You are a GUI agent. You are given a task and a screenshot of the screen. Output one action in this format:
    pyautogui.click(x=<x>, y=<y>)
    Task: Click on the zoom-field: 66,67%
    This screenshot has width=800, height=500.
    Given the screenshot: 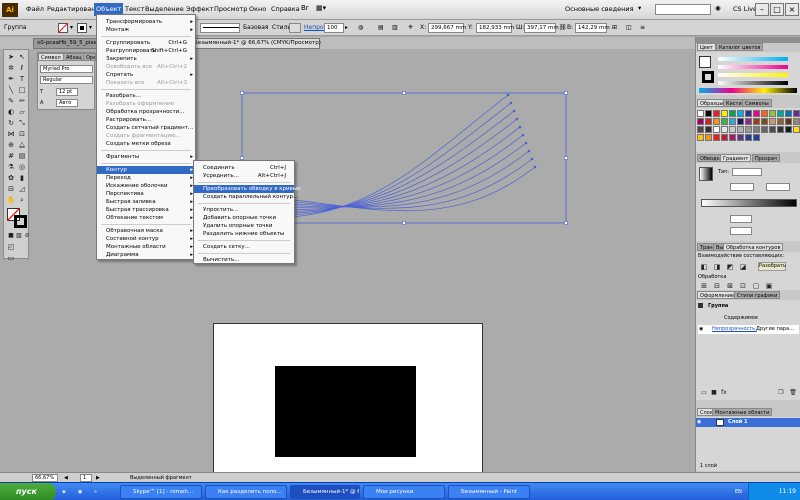 What is the action you would take?
    pyautogui.click(x=45, y=478)
    